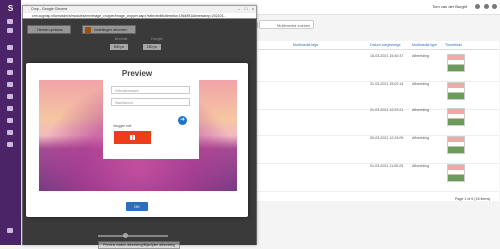 The width and height of the screenshot is (500, 249). I want to click on password-field: Wachtwoord, so click(150, 102).